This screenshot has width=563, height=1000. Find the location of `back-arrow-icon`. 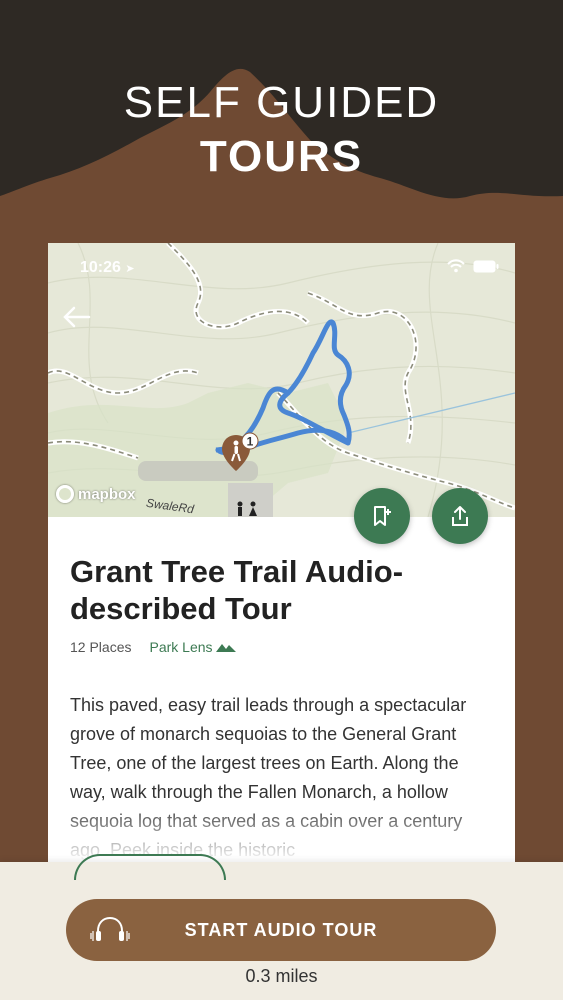

back-arrow-icon is located at coordinates (77, 317).